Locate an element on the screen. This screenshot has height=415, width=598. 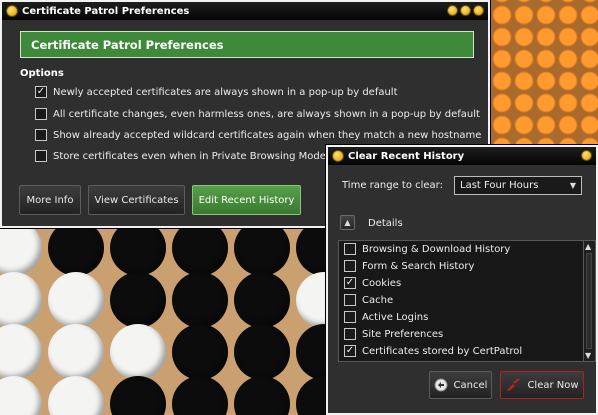
list-item-label: Browsing & Download History is located at coordinates (436, 249).